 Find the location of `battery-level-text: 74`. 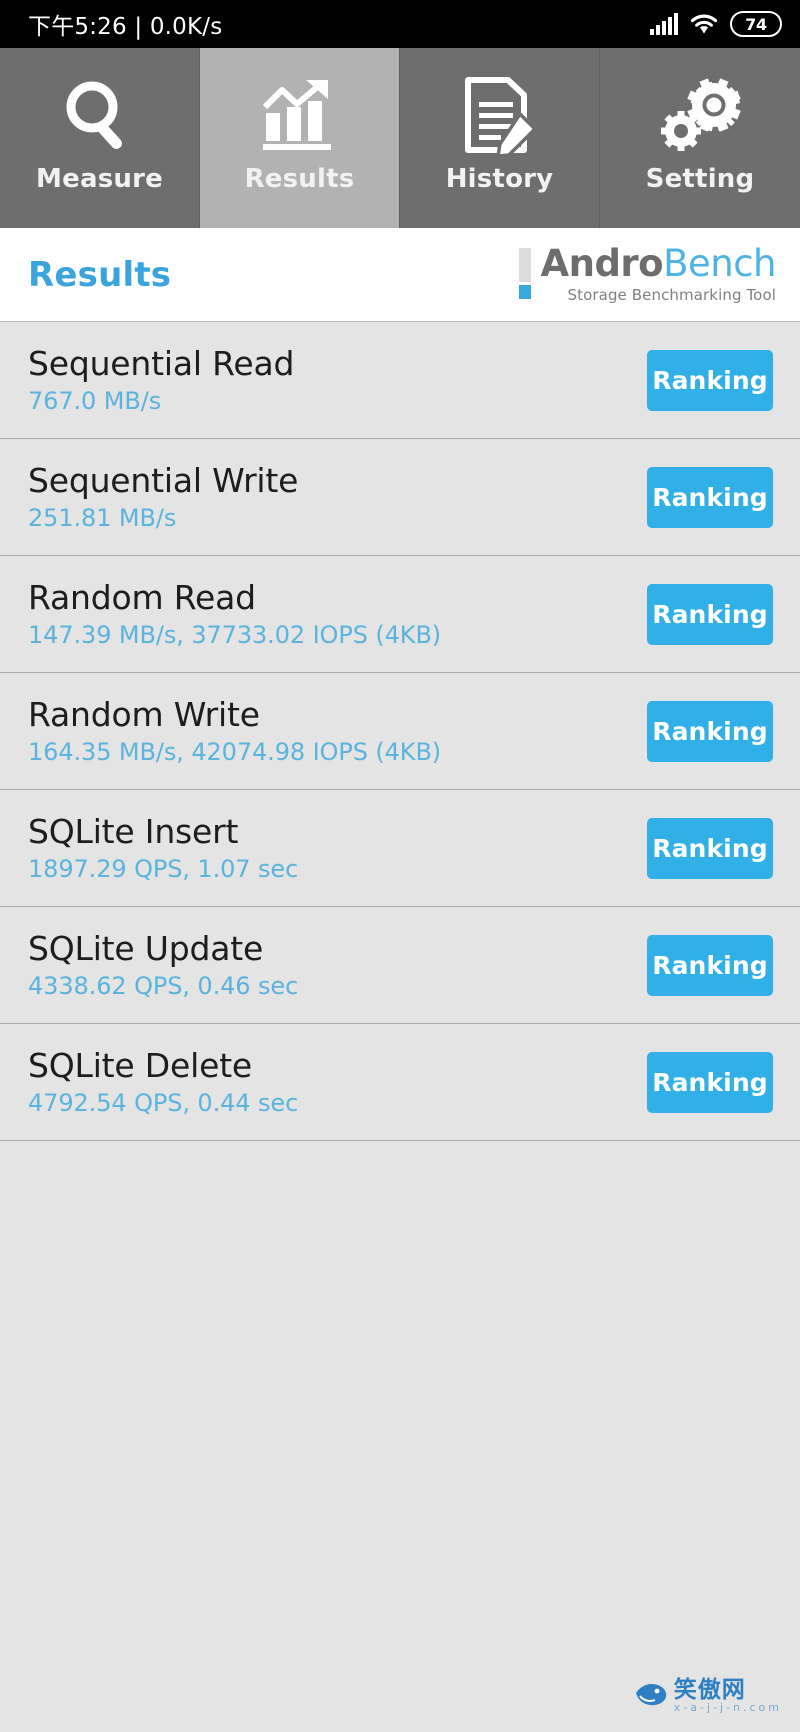

battery-level-text: 74 is located at coordinates (756, 24).